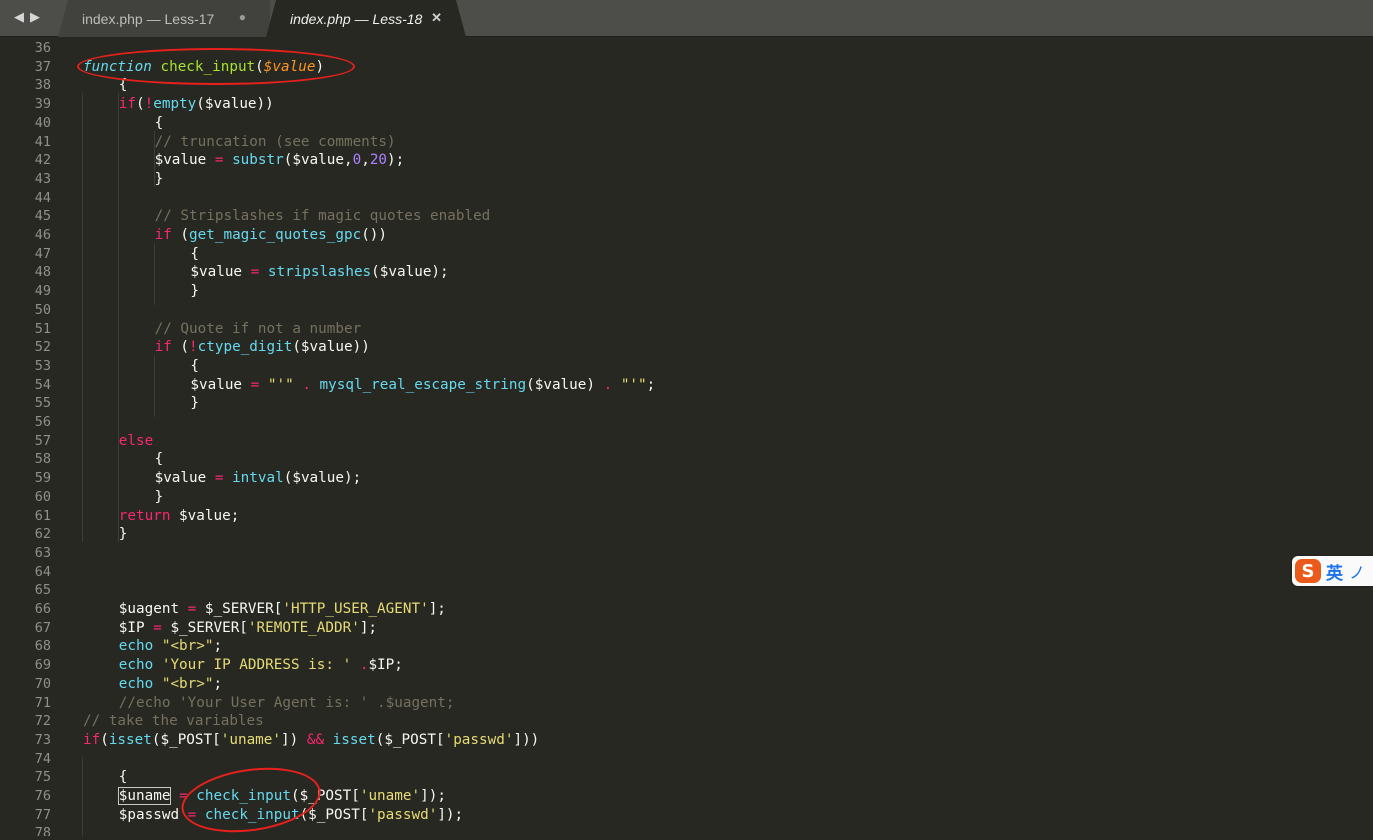  I want to click on code-line: 58 {, so click(686, 459).